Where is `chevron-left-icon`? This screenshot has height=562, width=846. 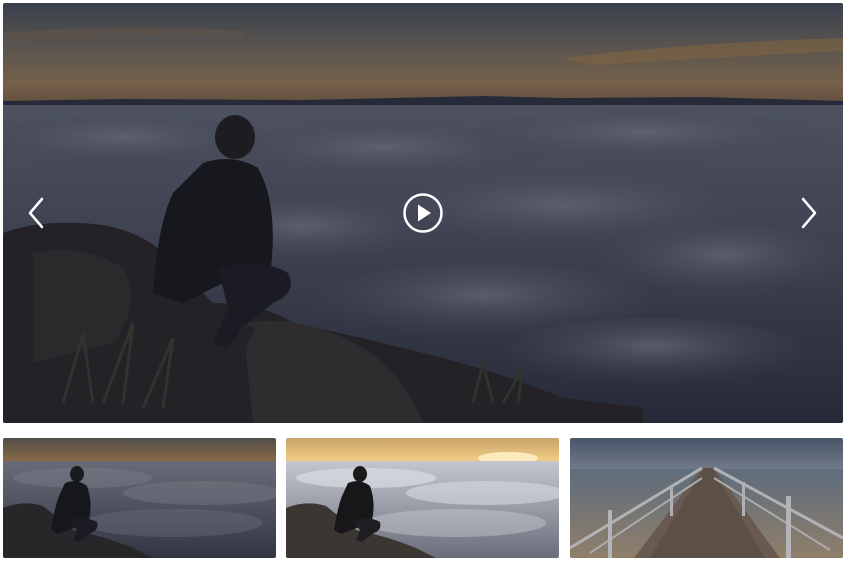
chevron-left-icon is located at coordinates (36, 213).